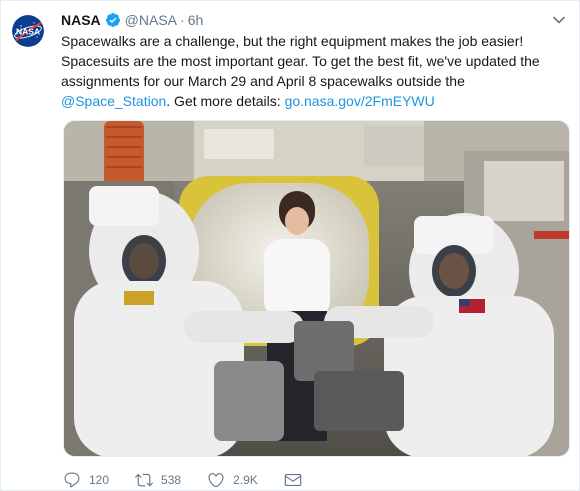 This screenshot has height=491, width=580. Describe the element at coordinates (559, 20) in the screenshot. I see `chevron-down-icon` at that location.